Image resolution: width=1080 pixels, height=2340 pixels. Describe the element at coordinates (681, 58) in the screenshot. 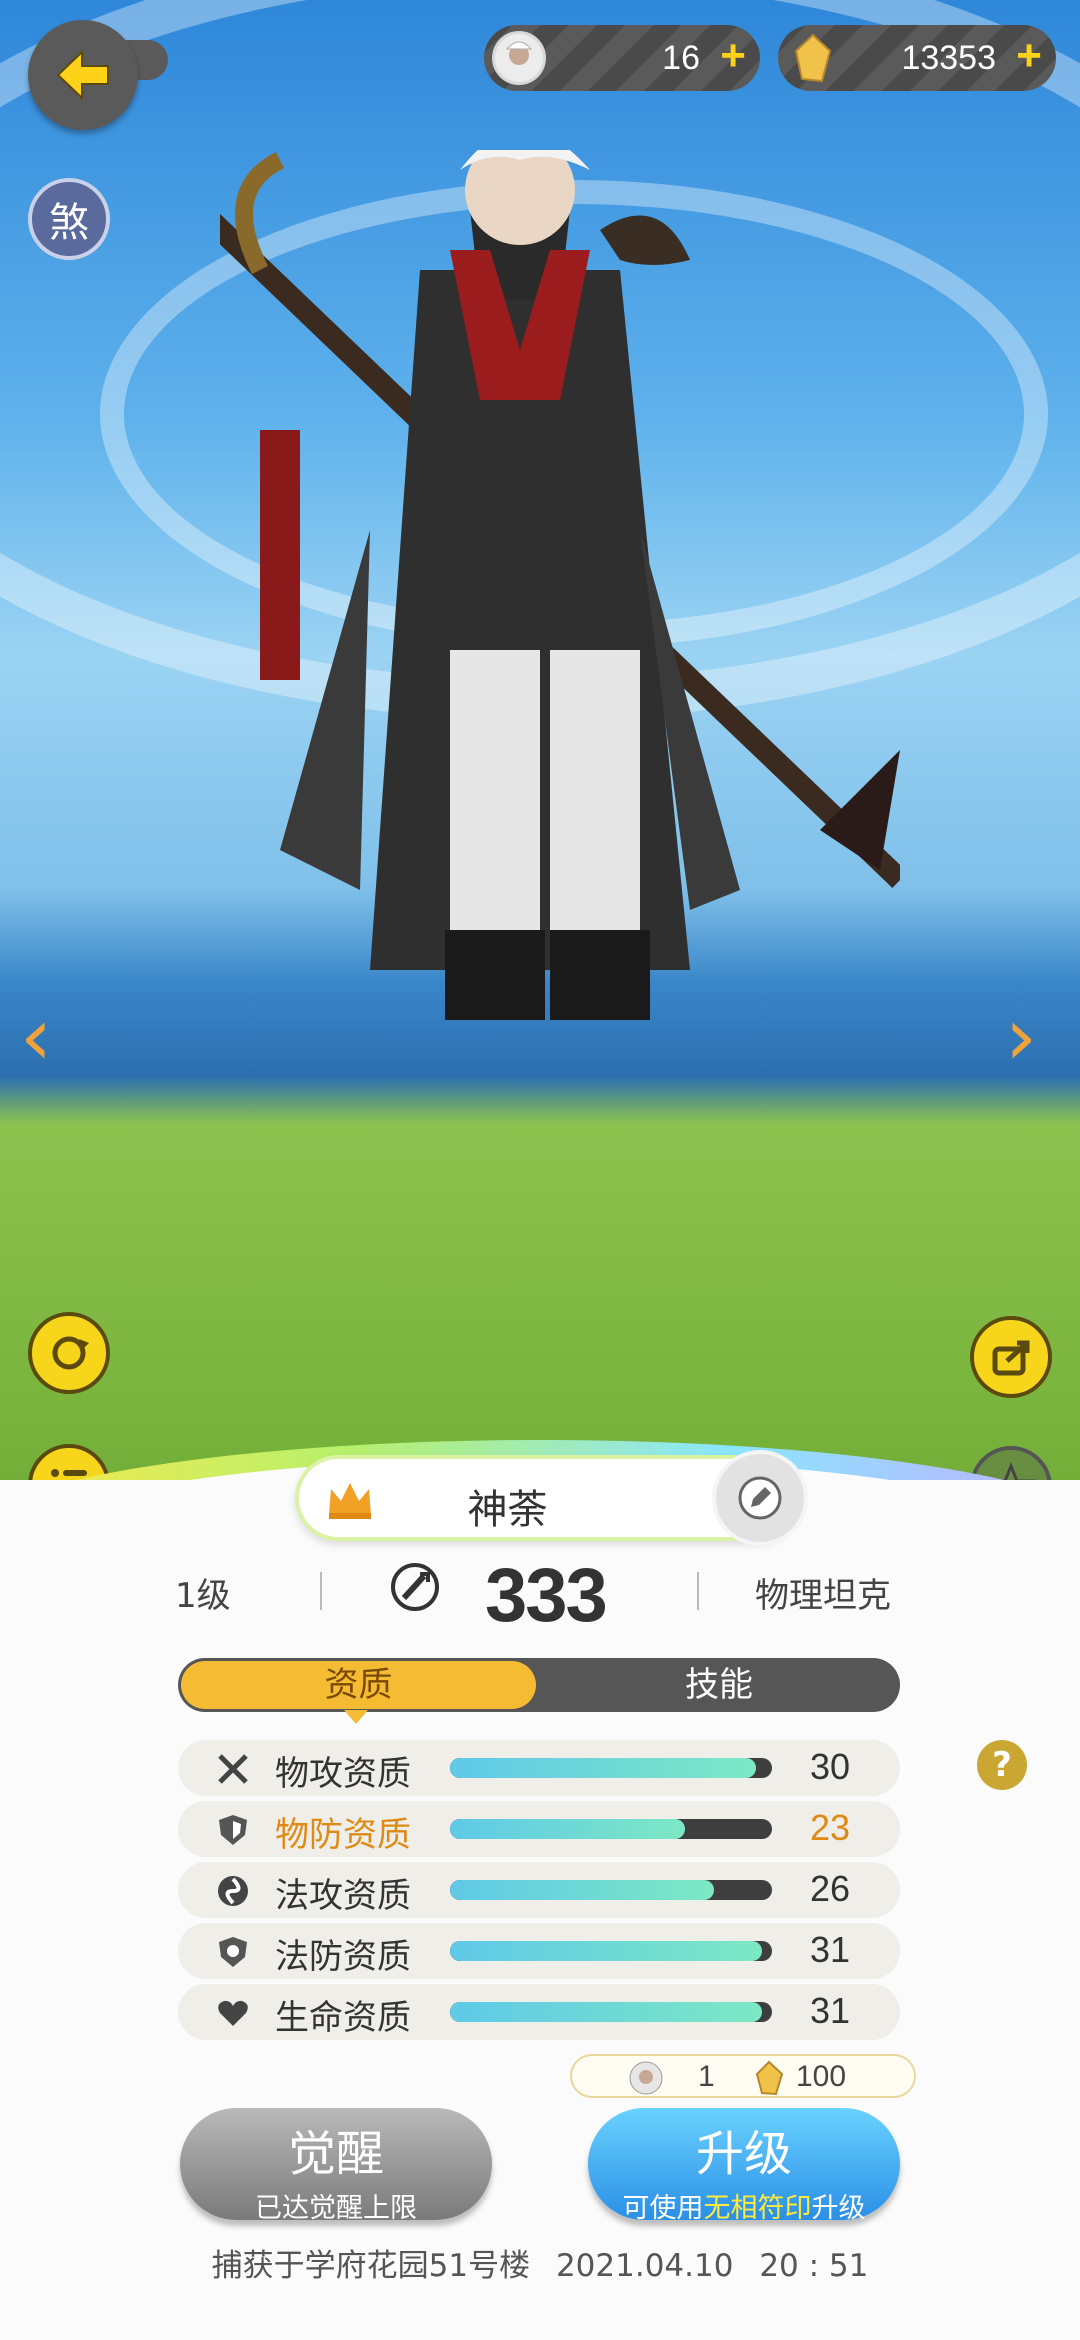

I see `currency-avatar-value: 16` at that location.